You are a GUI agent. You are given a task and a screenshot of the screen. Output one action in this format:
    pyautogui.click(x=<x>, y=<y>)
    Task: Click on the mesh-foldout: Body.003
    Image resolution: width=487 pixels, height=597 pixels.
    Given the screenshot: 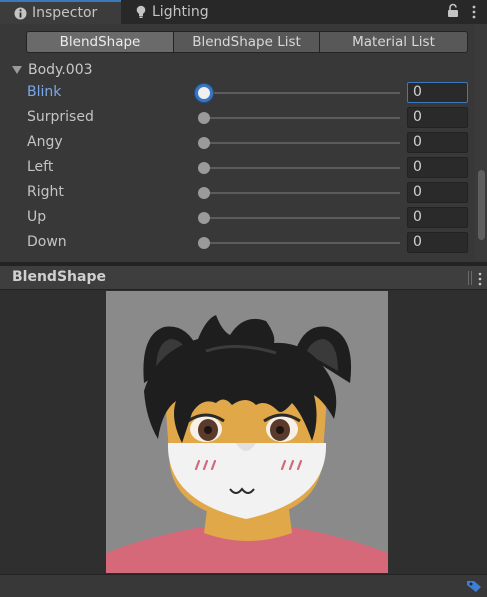 What is the action you would take?
    pyautogui.click(x=52, y=70)
    